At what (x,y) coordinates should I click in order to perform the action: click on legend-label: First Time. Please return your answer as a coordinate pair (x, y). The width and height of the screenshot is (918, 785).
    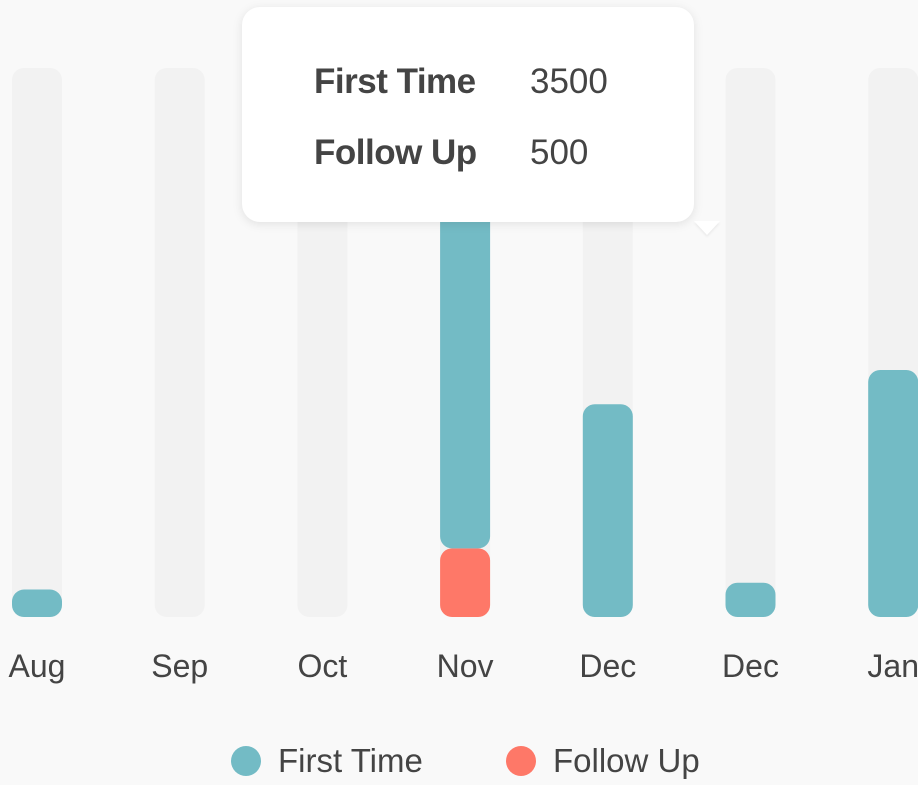
    Looking at the image, I should click on (350, 760).